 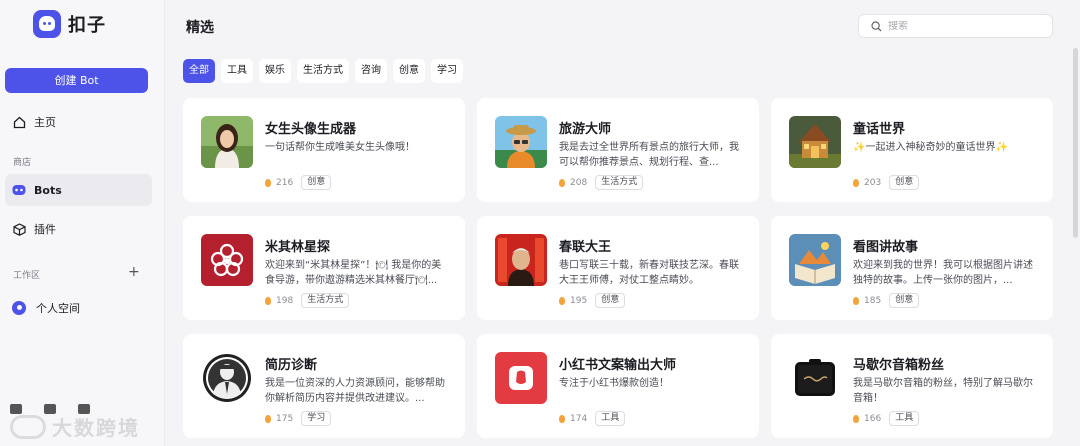 What do you see at coordinates (200, 28) in the screenshot?
I see `page-title: 精选` at bounding box center [200, 28].